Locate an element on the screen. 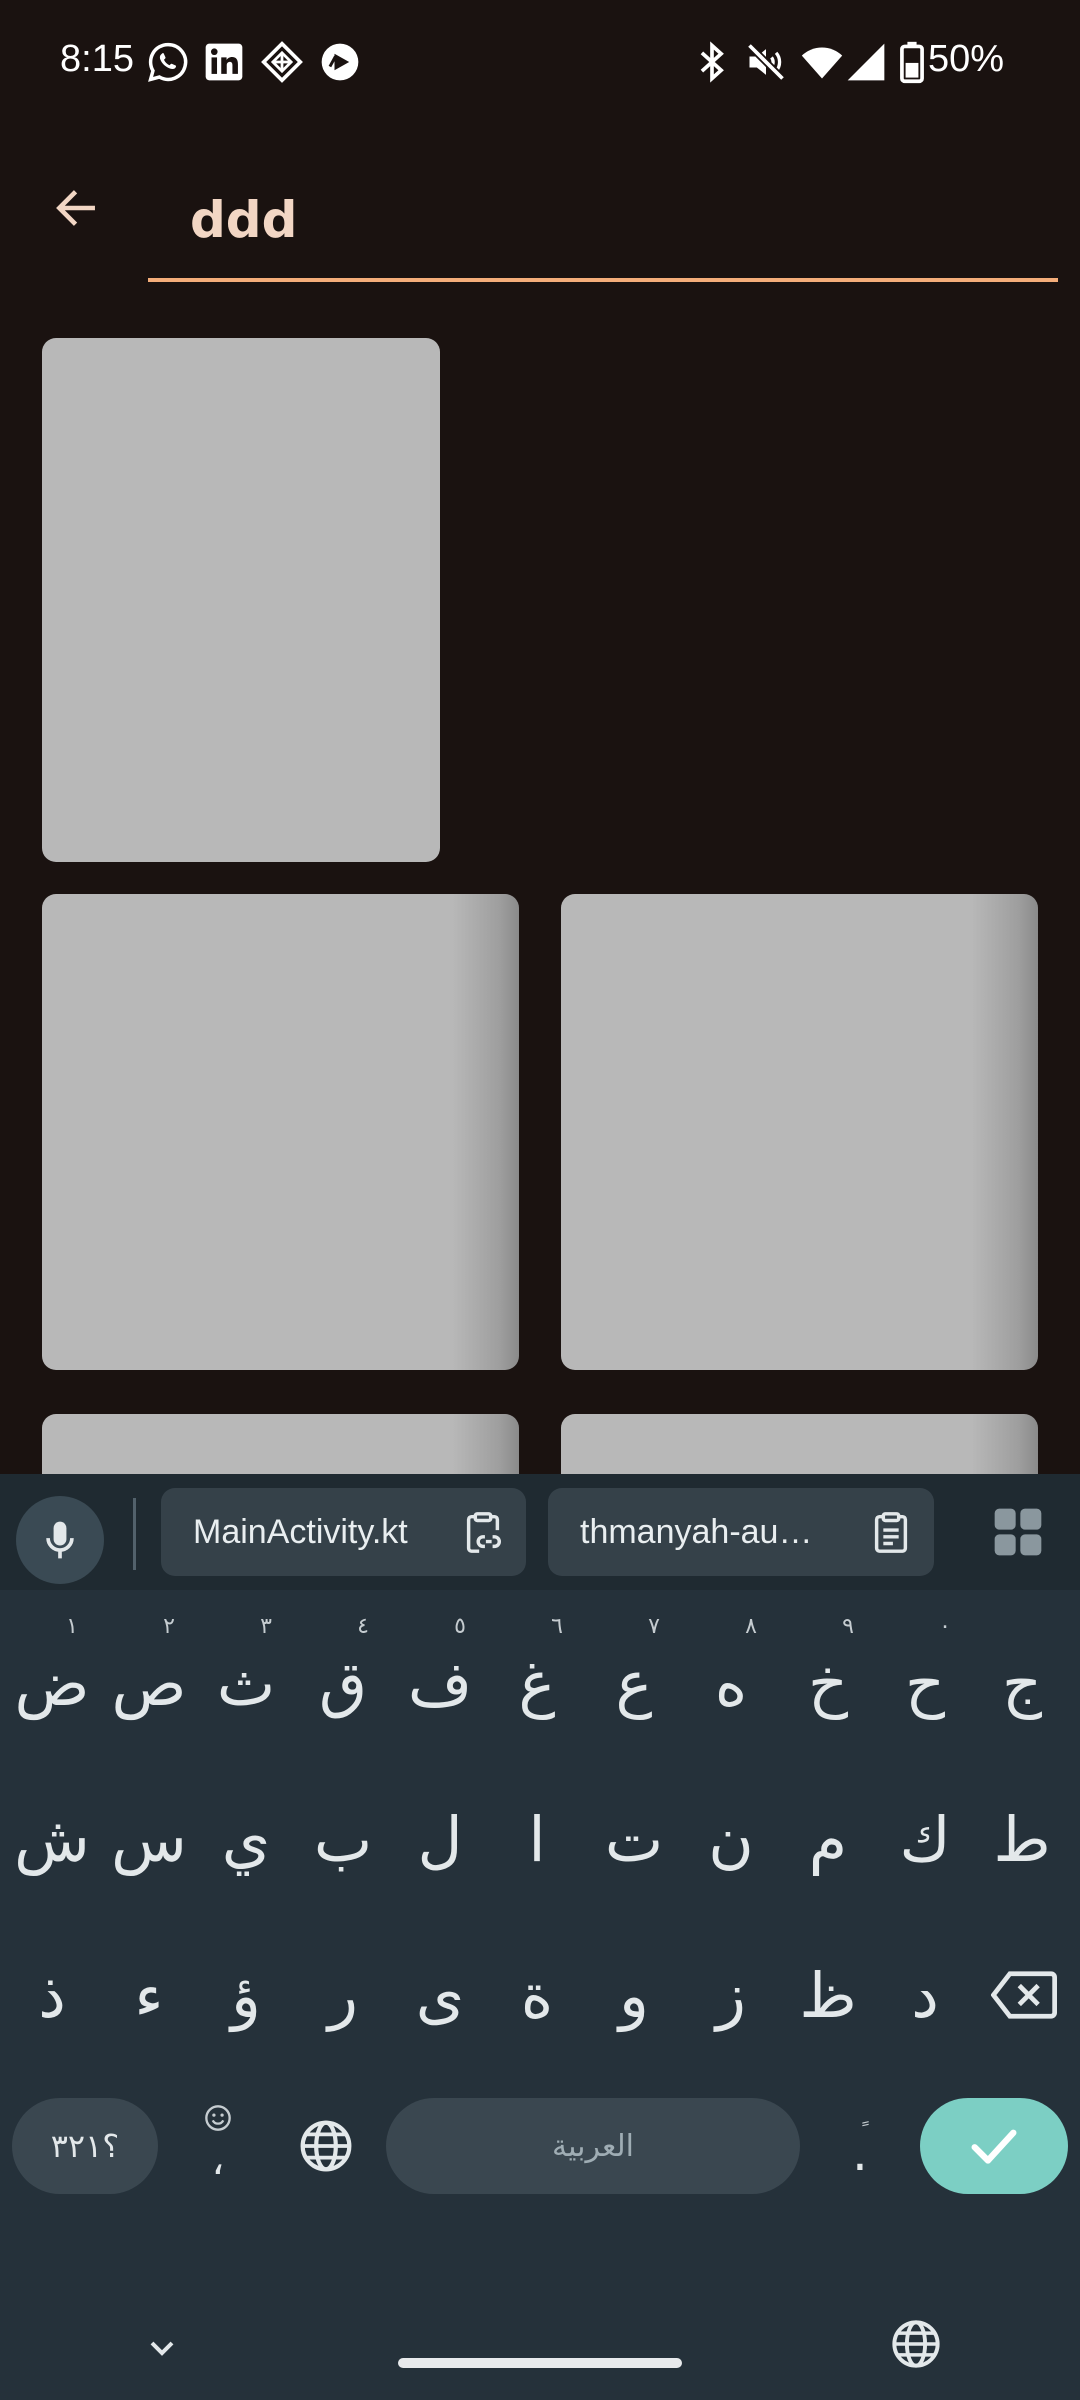 The height and width of the screenshot is (2400, 1080). bluetooth-icon is located at coordinates (712, 62).